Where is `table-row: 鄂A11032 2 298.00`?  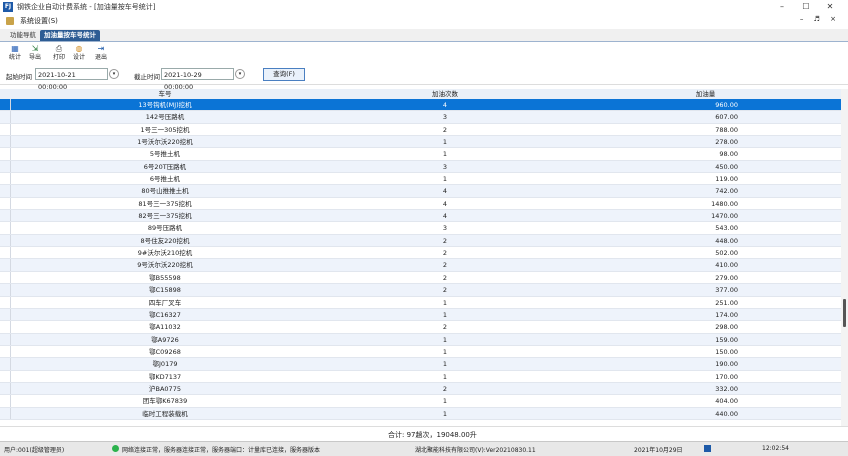 table-row: 鄂A11032 2 298.00 is located at coordinates (420, 327).